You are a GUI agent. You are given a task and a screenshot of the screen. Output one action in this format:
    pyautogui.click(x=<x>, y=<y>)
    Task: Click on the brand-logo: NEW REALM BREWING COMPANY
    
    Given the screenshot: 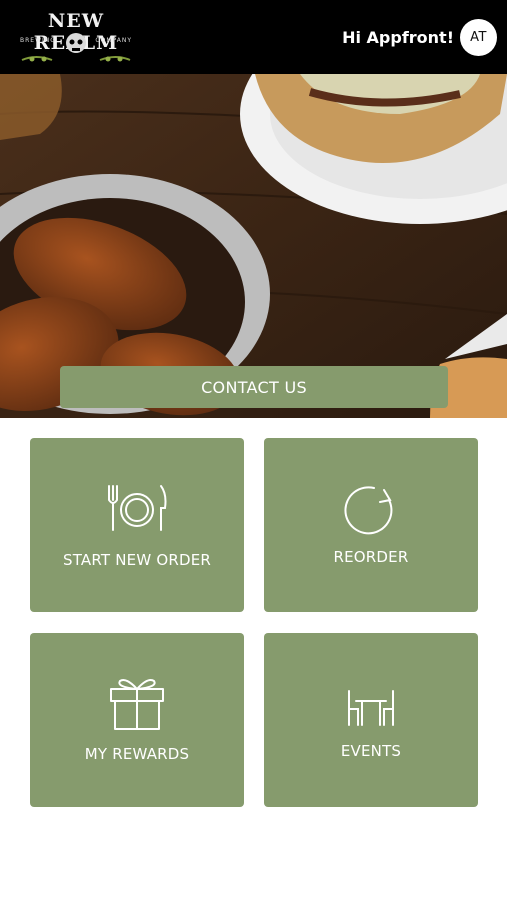 What is the action you would take?
    pyautogui.click(x=76, y=38)
    